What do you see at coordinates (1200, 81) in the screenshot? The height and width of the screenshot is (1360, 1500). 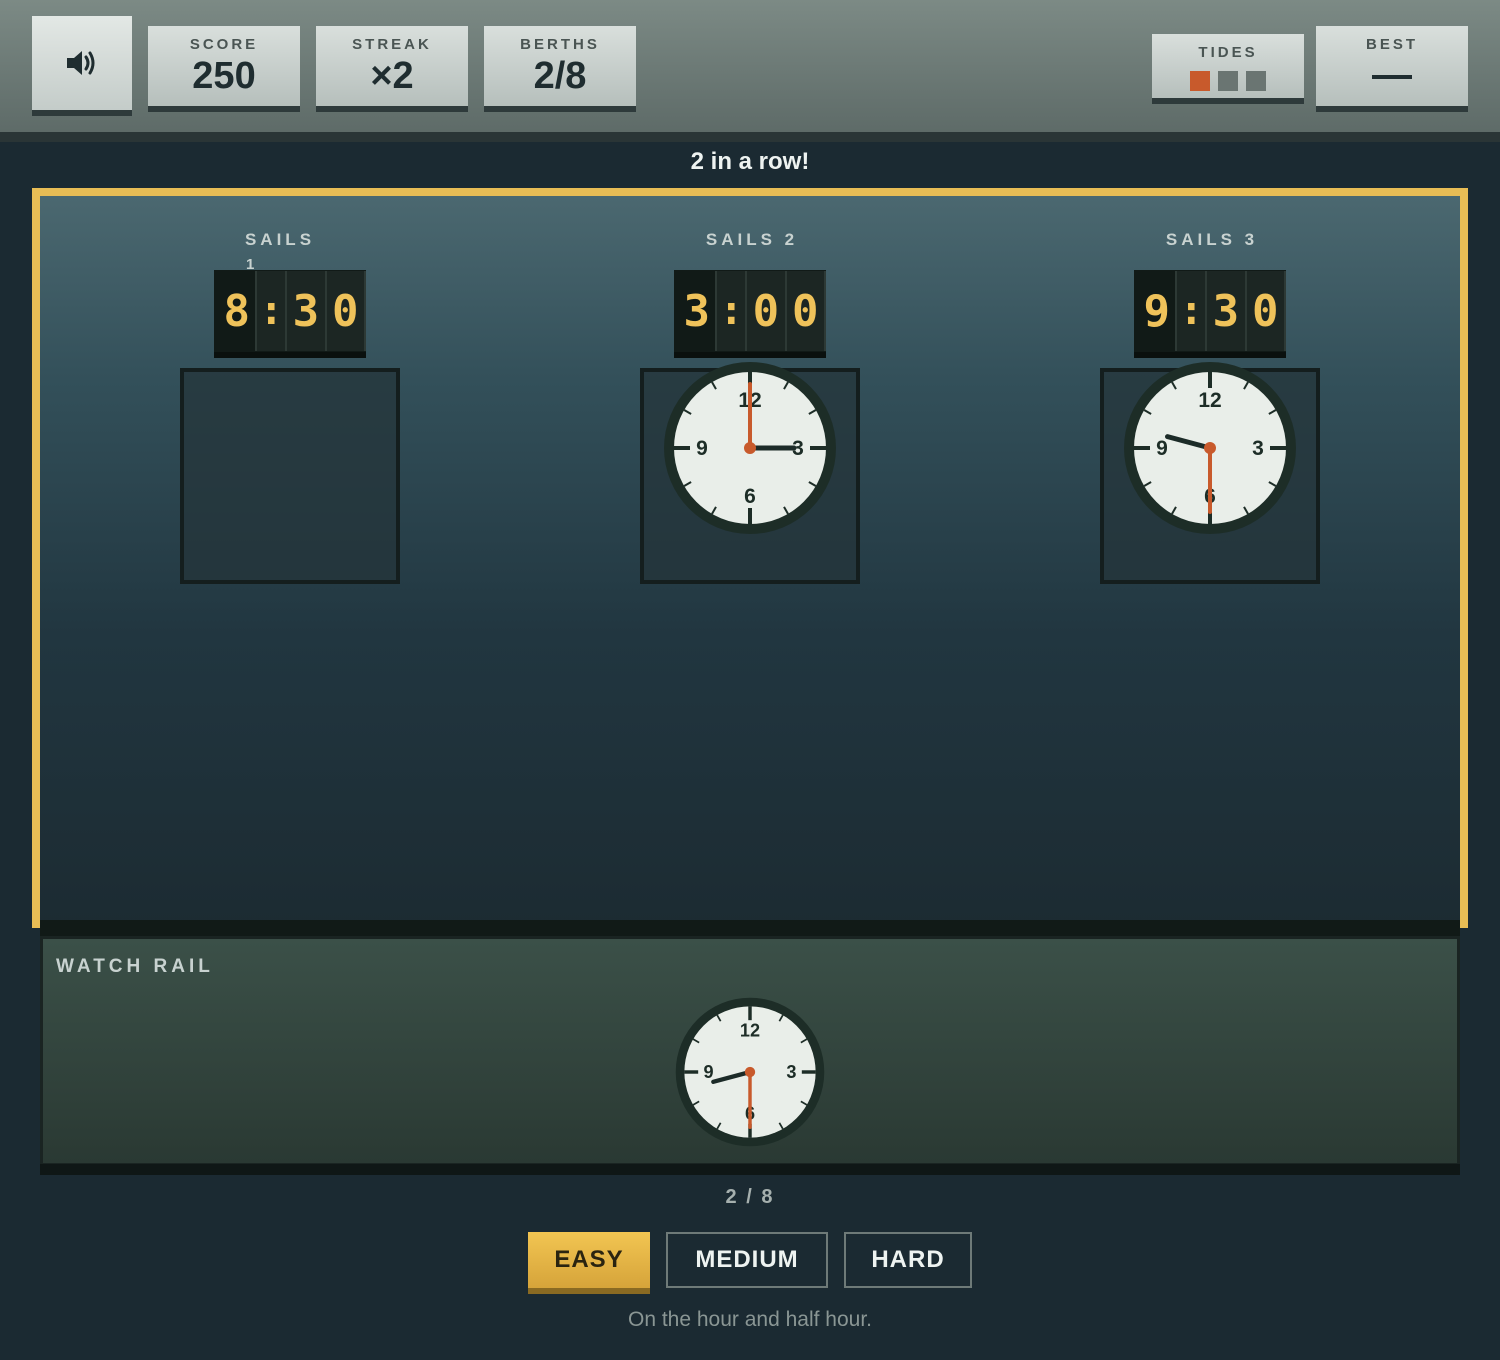 I see `tide-marker-used` at bounding box center [1200, 81].